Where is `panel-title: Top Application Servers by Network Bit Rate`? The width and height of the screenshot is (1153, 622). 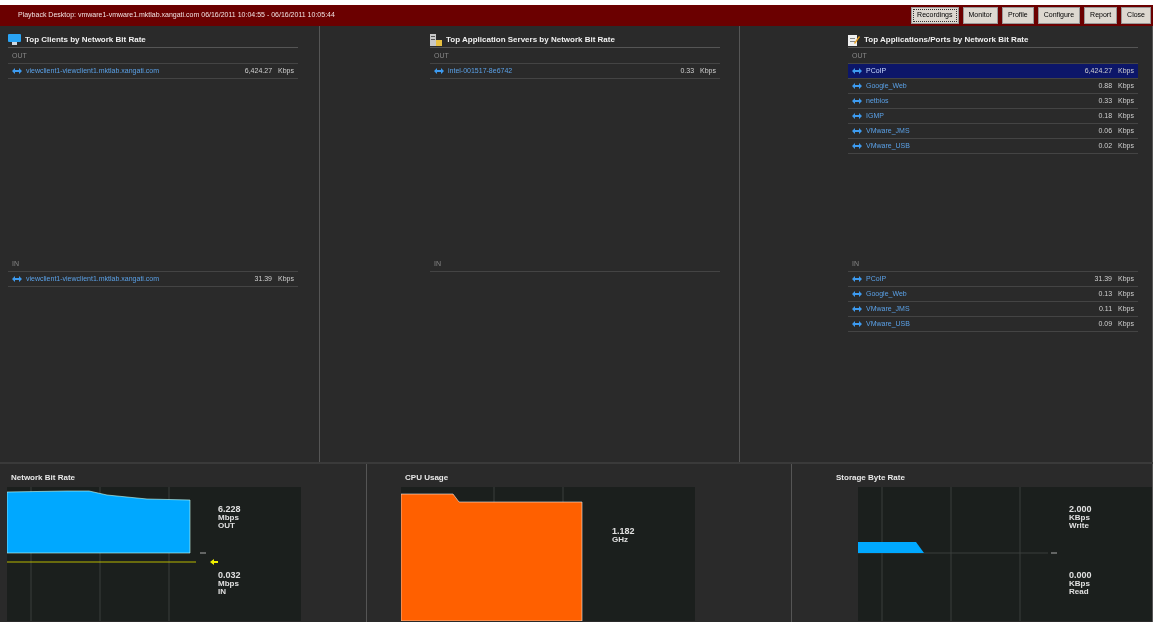 panel-title: Top Application Servers by Network Bit Rate is located at coordinates (530, 39).